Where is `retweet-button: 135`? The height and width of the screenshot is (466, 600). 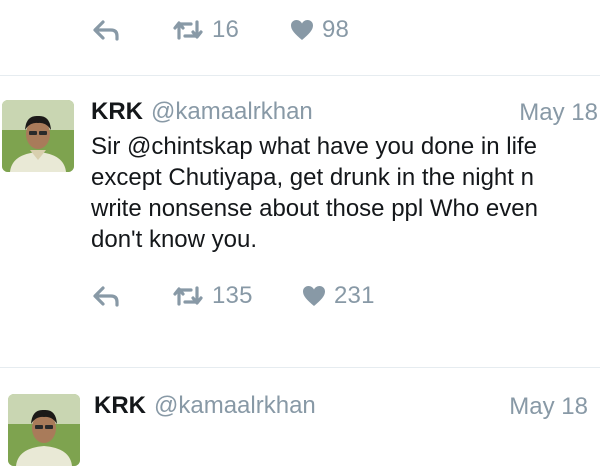 retweet-button: 135 is located at coordinates (212, 296).